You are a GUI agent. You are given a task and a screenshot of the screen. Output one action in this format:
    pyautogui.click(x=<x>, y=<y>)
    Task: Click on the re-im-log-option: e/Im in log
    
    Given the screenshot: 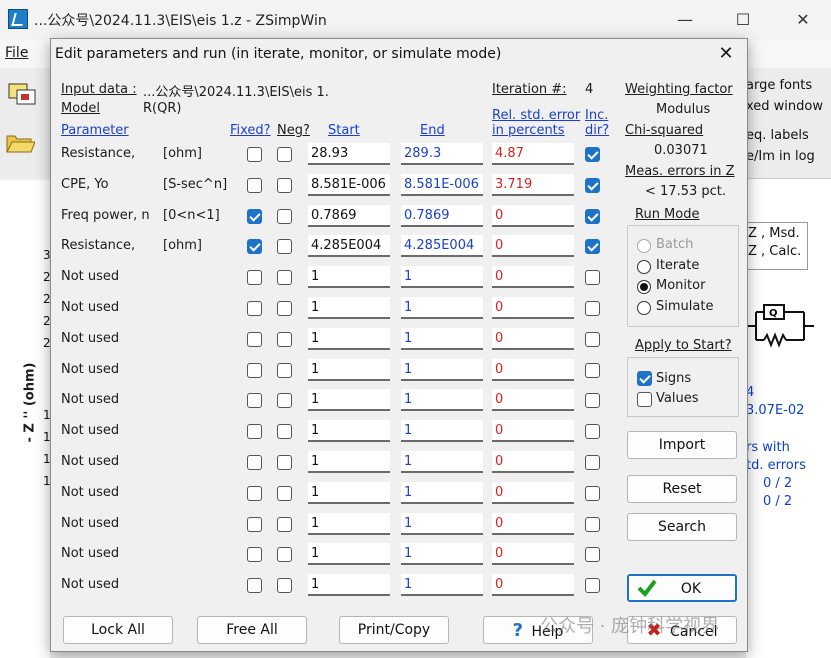 What is the action you would take?
    pyautogui.click(x=780, y=156)
    